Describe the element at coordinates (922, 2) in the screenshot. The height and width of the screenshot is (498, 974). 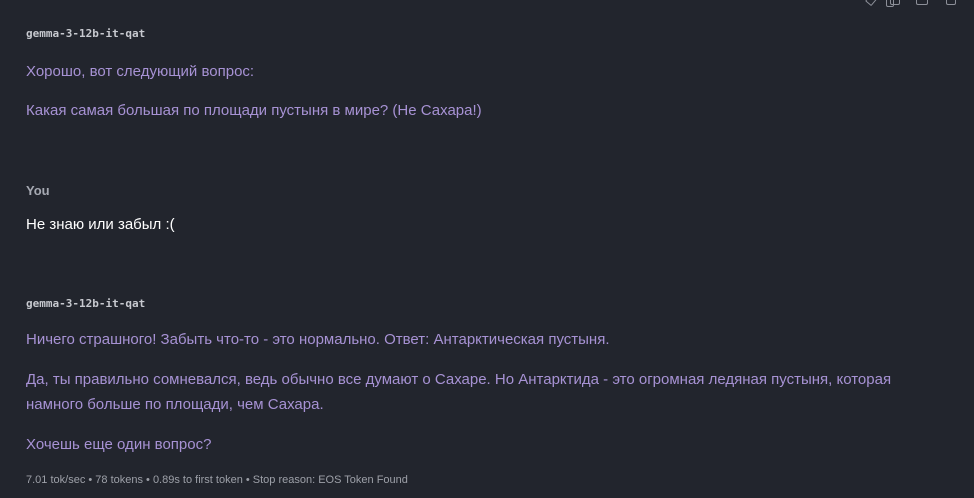
I see `save-icon` at that location.